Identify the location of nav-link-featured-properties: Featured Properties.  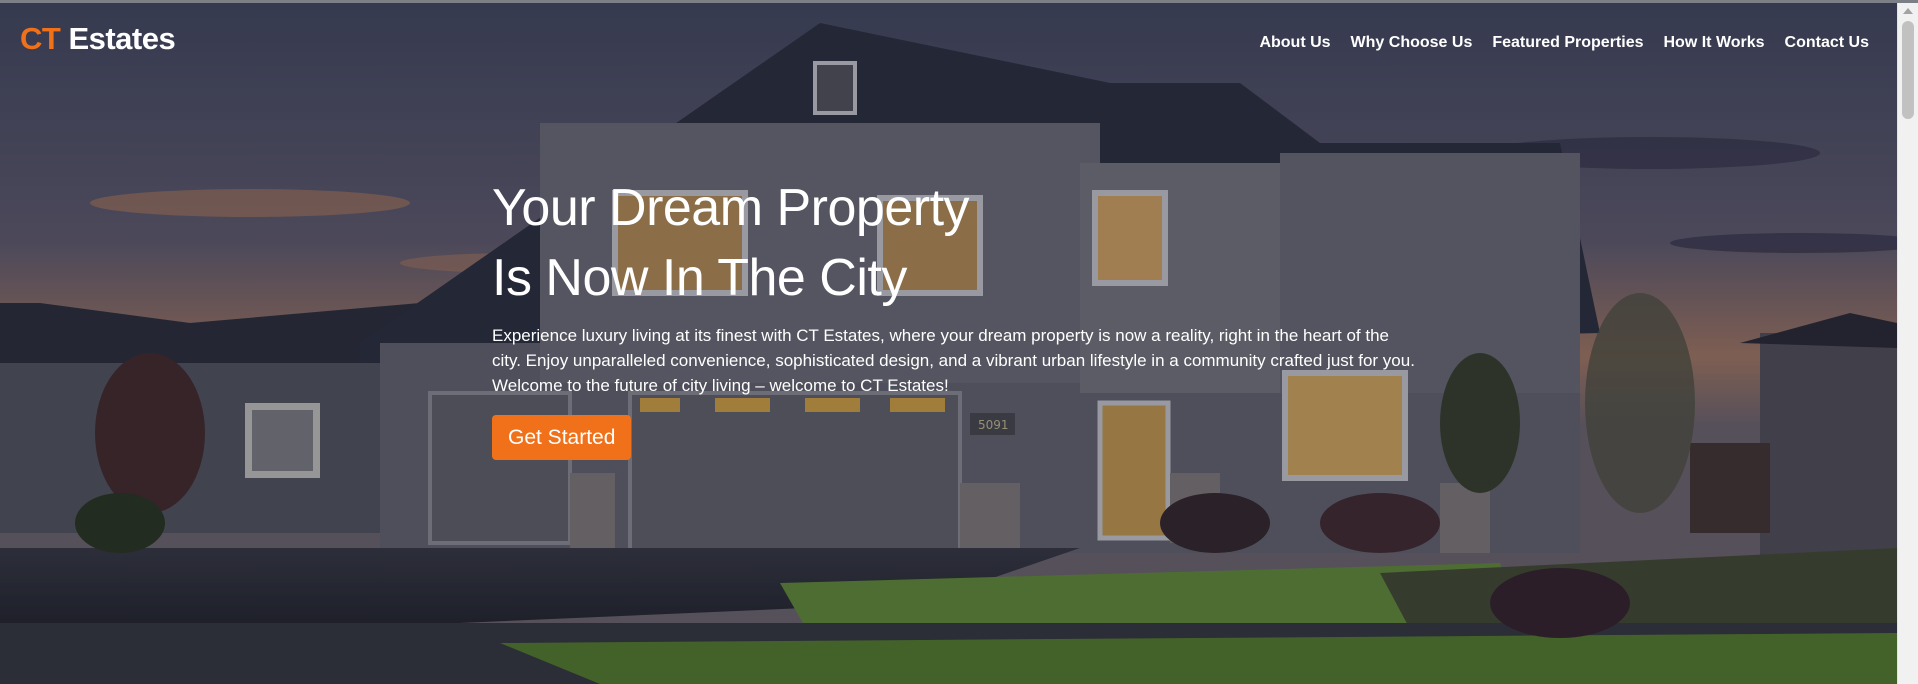
(1567, 43).